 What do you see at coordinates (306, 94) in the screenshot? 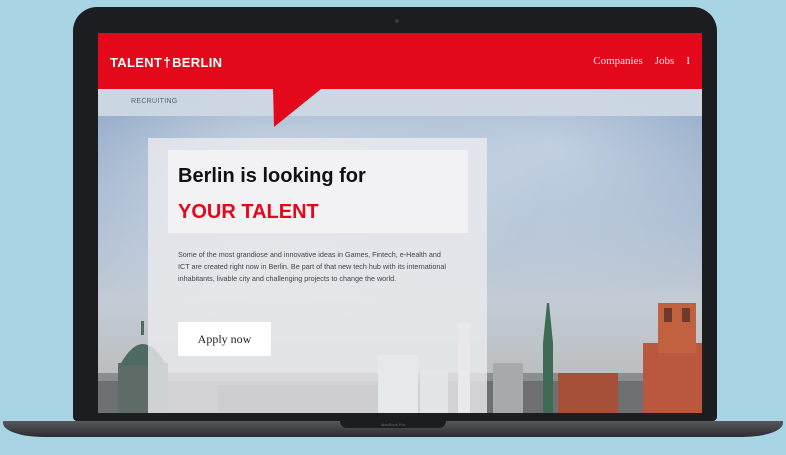
I see `speech-bubble-tail` at bounding box center [306, 94].